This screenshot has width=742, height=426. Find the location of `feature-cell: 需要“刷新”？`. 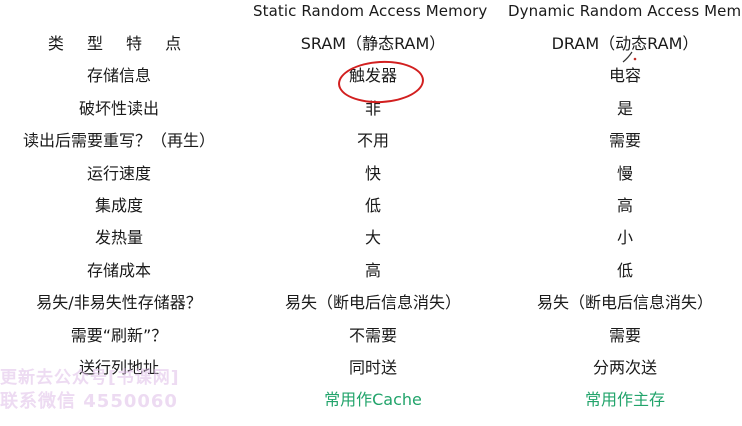

feature-cell: 需要“刷新”？ is located at coordinates (119, 335).